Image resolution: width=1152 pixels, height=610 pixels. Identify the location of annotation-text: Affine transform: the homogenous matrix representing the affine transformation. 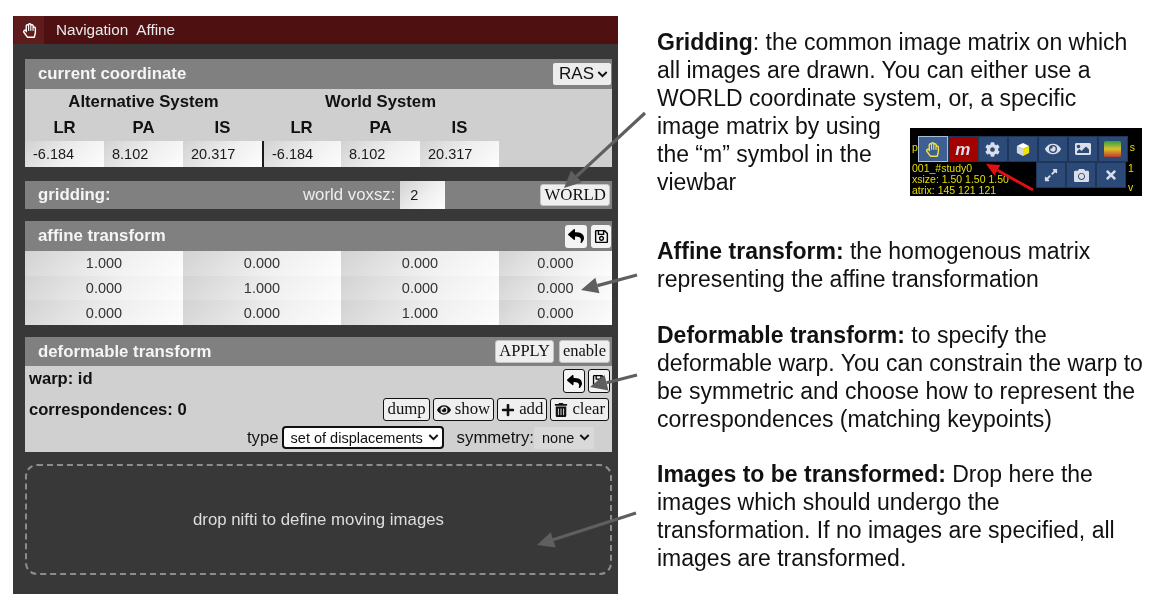
(874, 265).